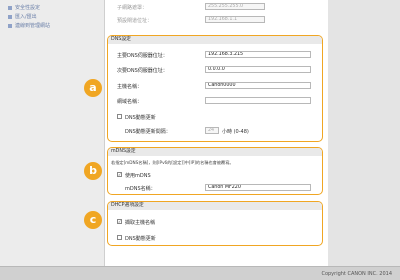 The height and width of the screenshot is (280, 400). I want to click on domain-name-label: 網域名稱：, so click(130, 102).